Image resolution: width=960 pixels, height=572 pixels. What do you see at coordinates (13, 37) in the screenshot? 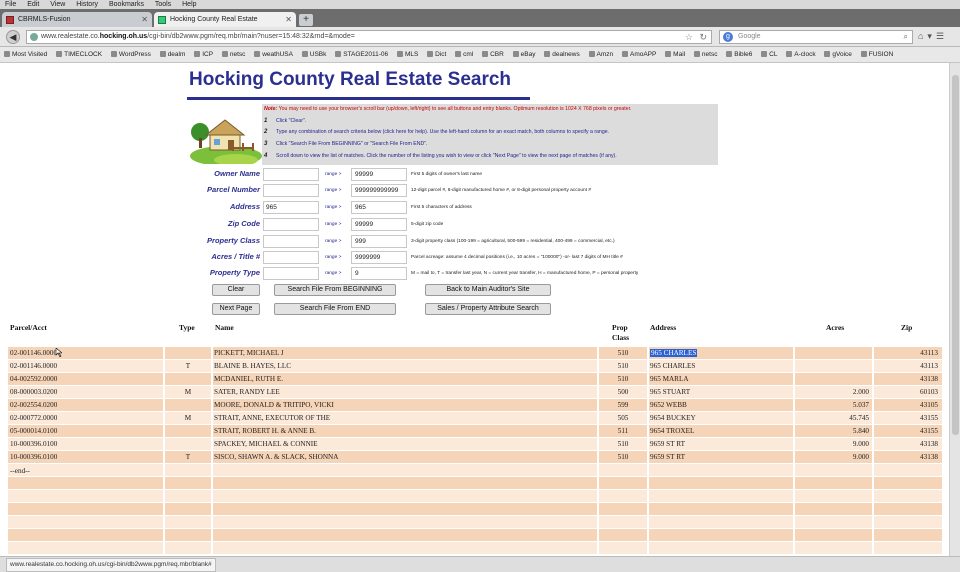
I see `back-arrow-icon: ◀` at bounding box center [13, 37].